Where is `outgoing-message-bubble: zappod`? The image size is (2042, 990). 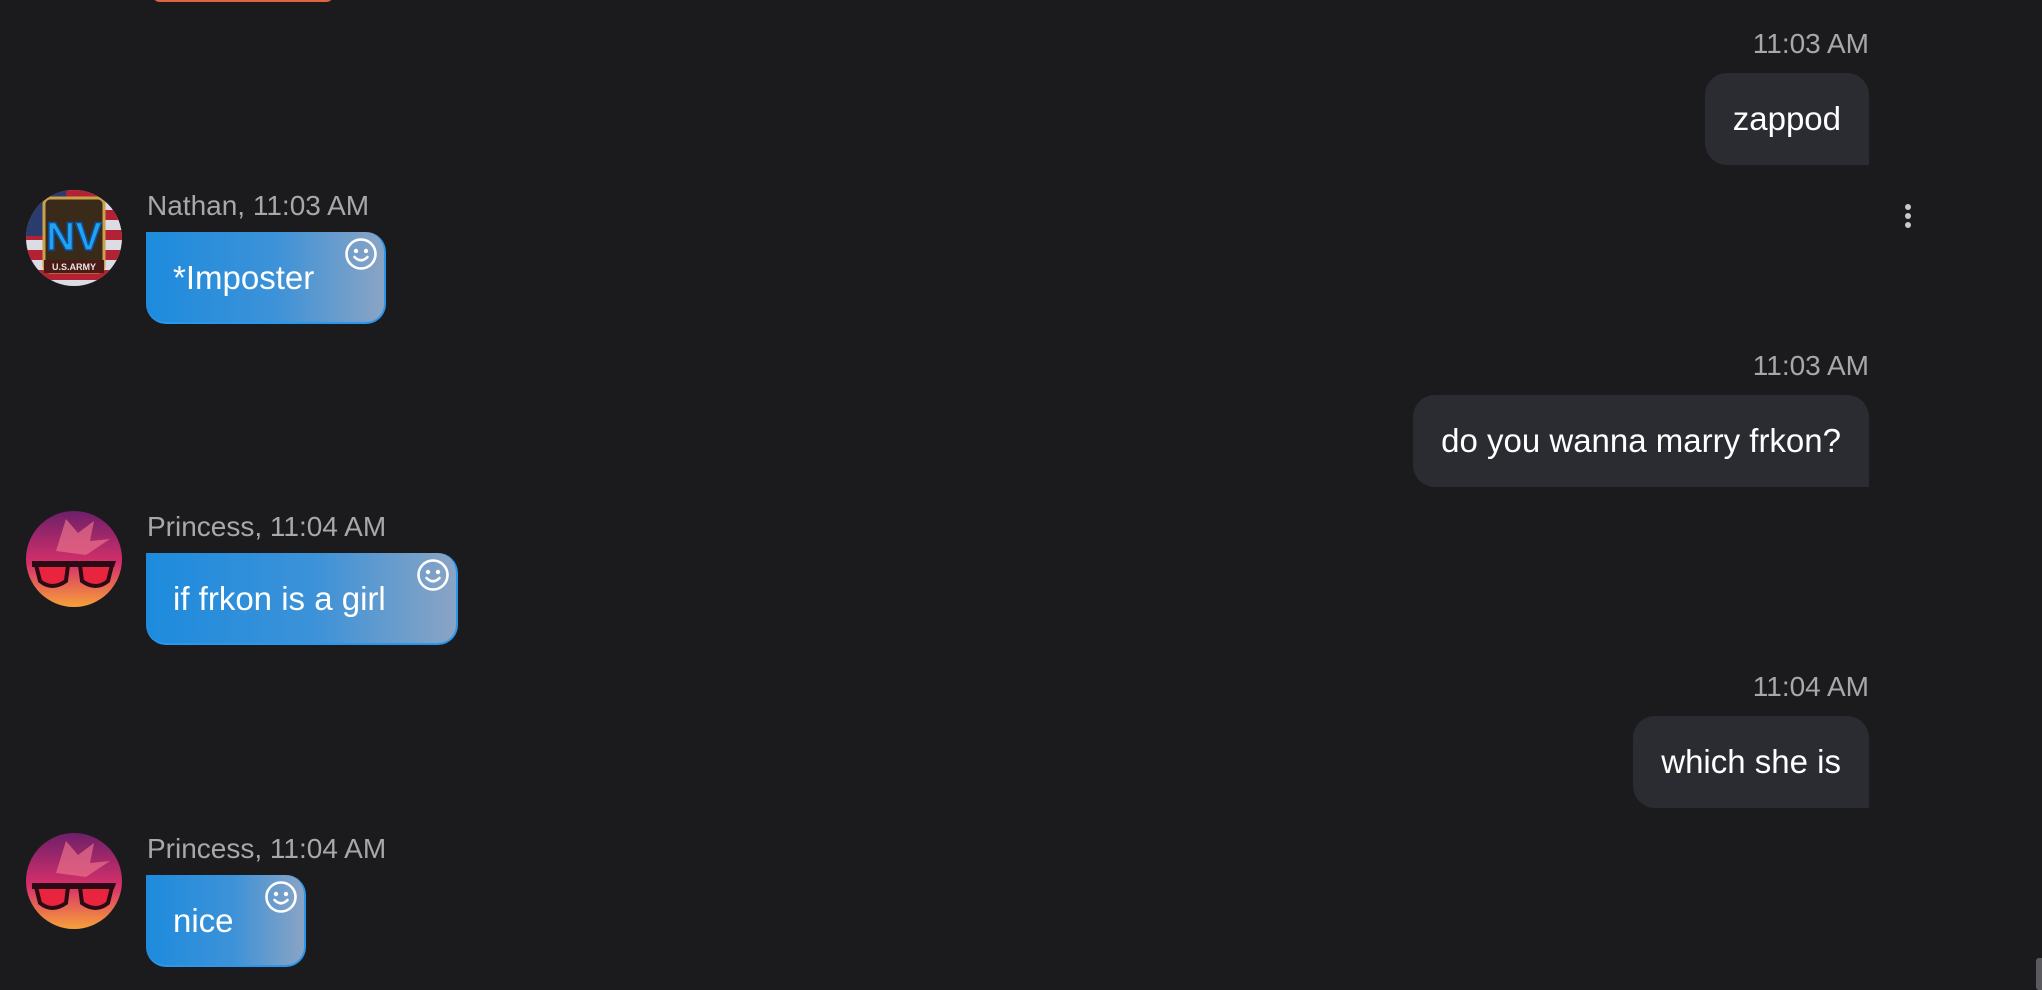 outgoing-message-bubble: zappod is located at coordinates (1786, 119).